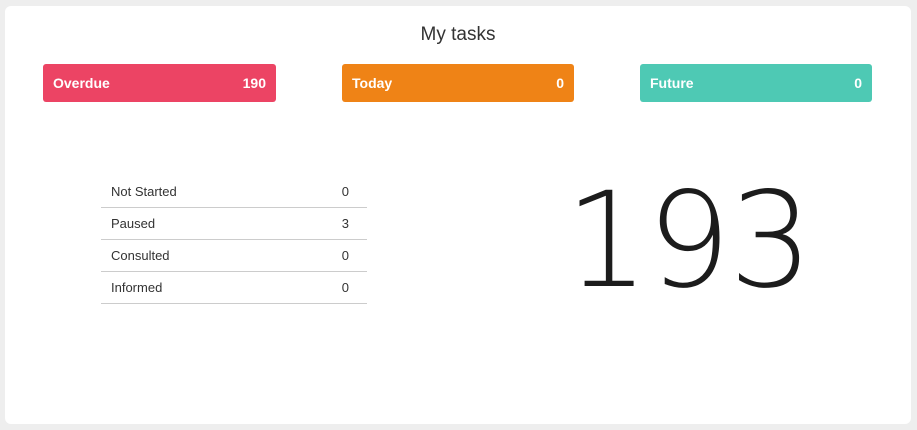 This screenshot has width=917, height=430. What do you see at coordinates (560, 83) in the screenshot?
I see `today-count: 0` at bounding box center [560, 83].